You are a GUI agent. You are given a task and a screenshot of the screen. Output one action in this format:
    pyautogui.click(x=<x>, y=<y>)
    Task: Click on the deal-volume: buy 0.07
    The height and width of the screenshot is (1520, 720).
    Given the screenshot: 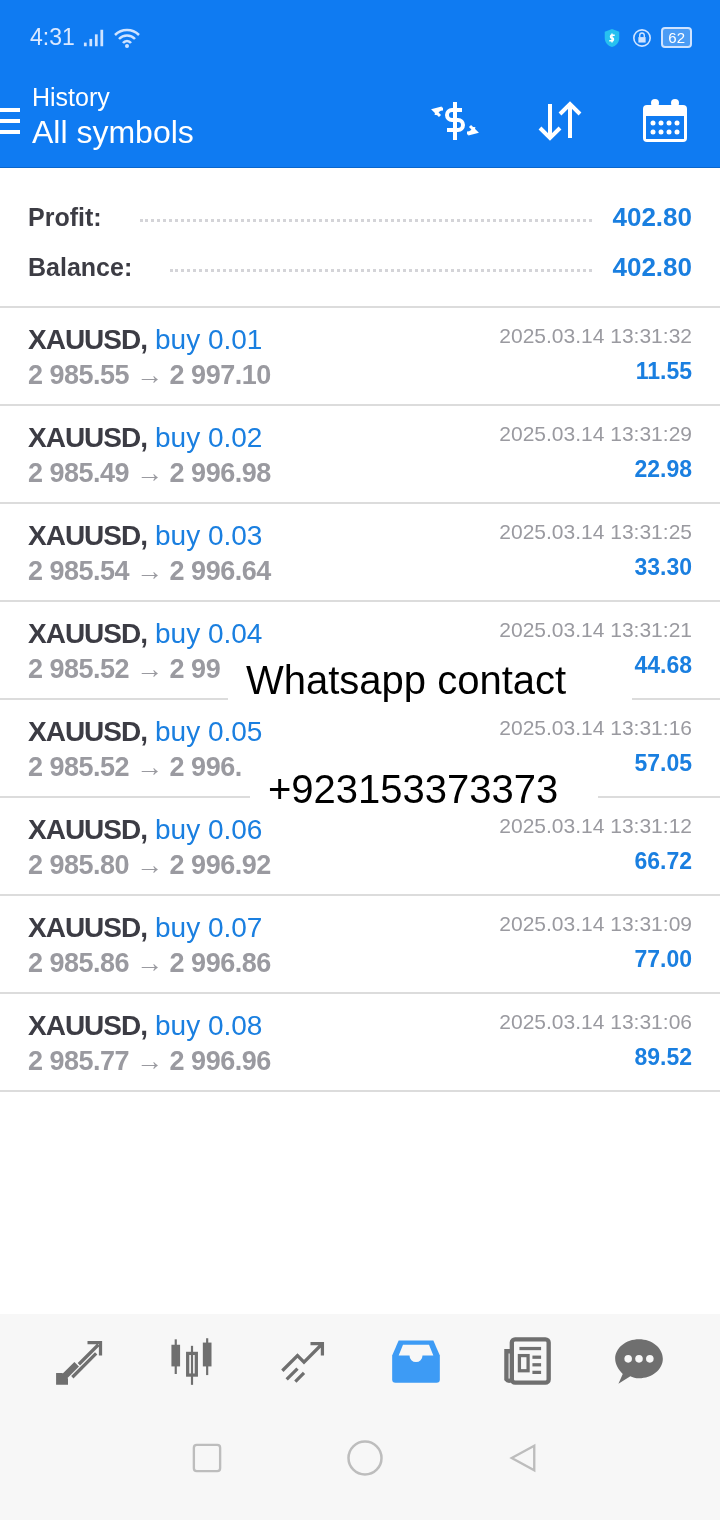 What is the action you would take?
    pyautogui.click(x=209, y=928)
    